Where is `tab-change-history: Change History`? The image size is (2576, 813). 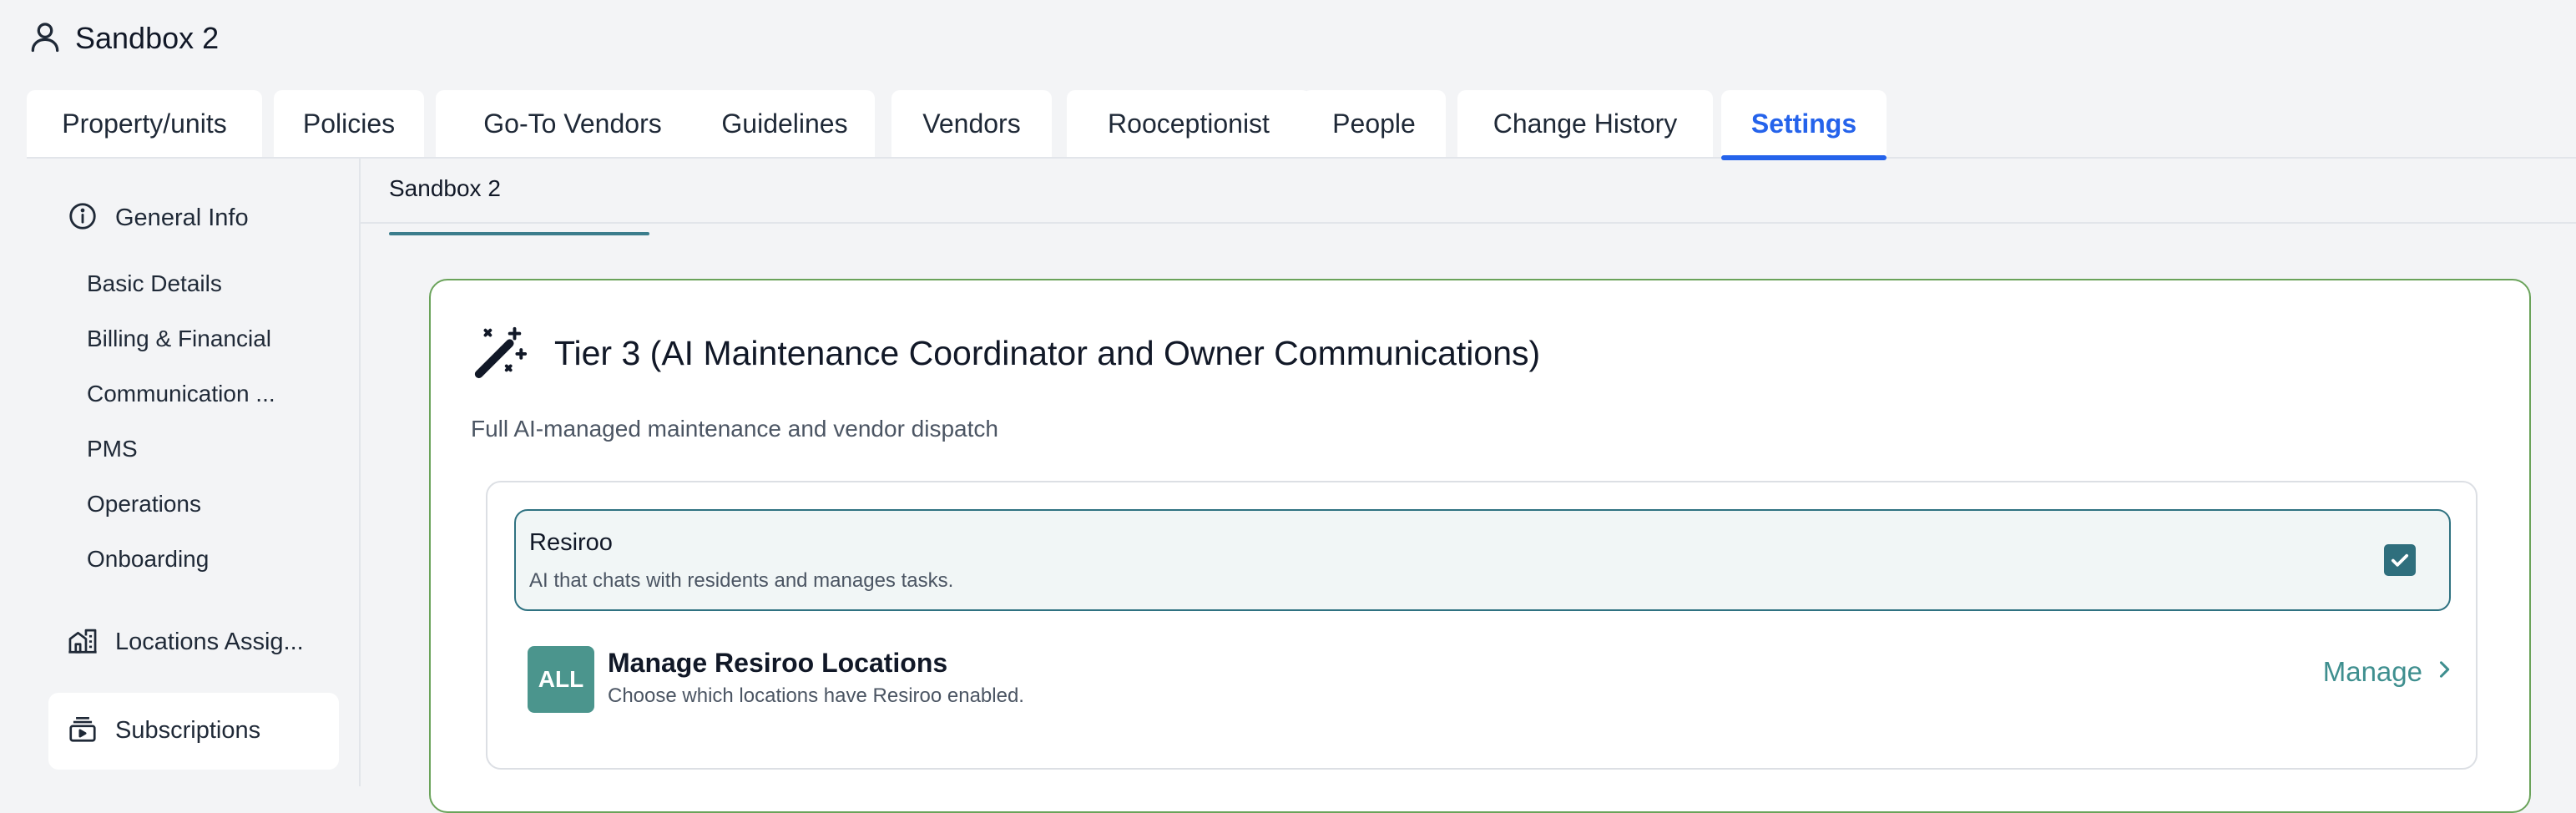
tab-change-history: Change History is located at coordinates (1585, 123).